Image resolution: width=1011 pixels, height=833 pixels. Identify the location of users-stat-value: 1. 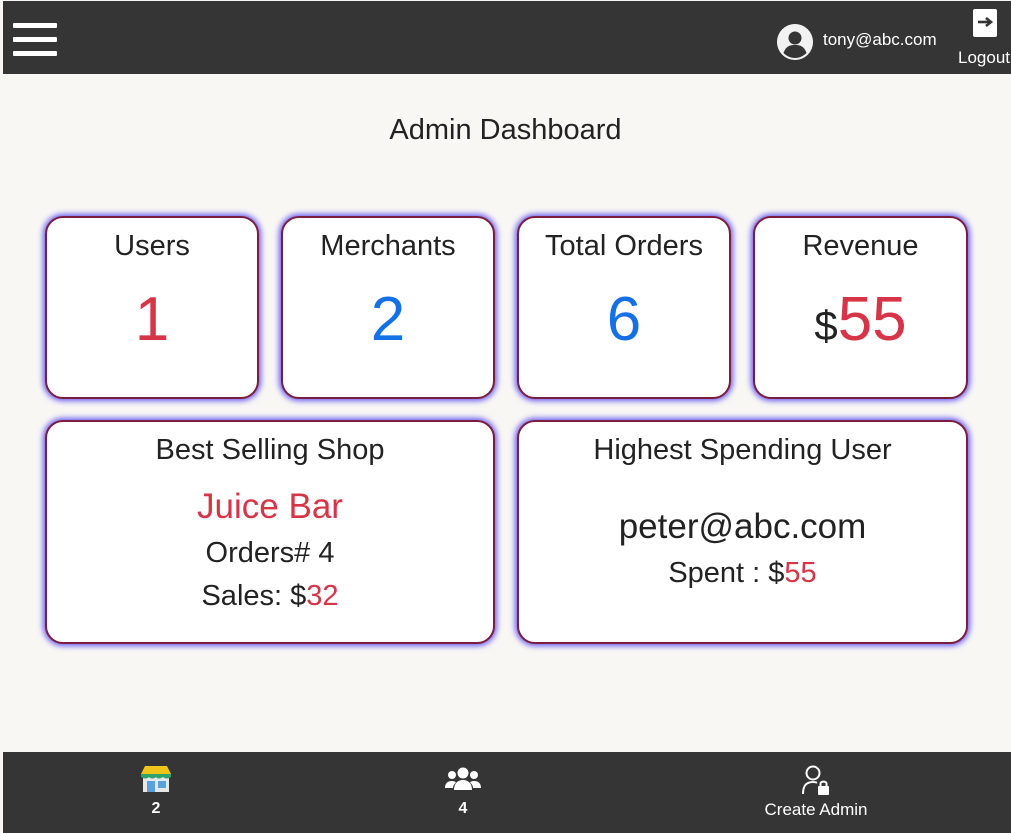
(152, 319).